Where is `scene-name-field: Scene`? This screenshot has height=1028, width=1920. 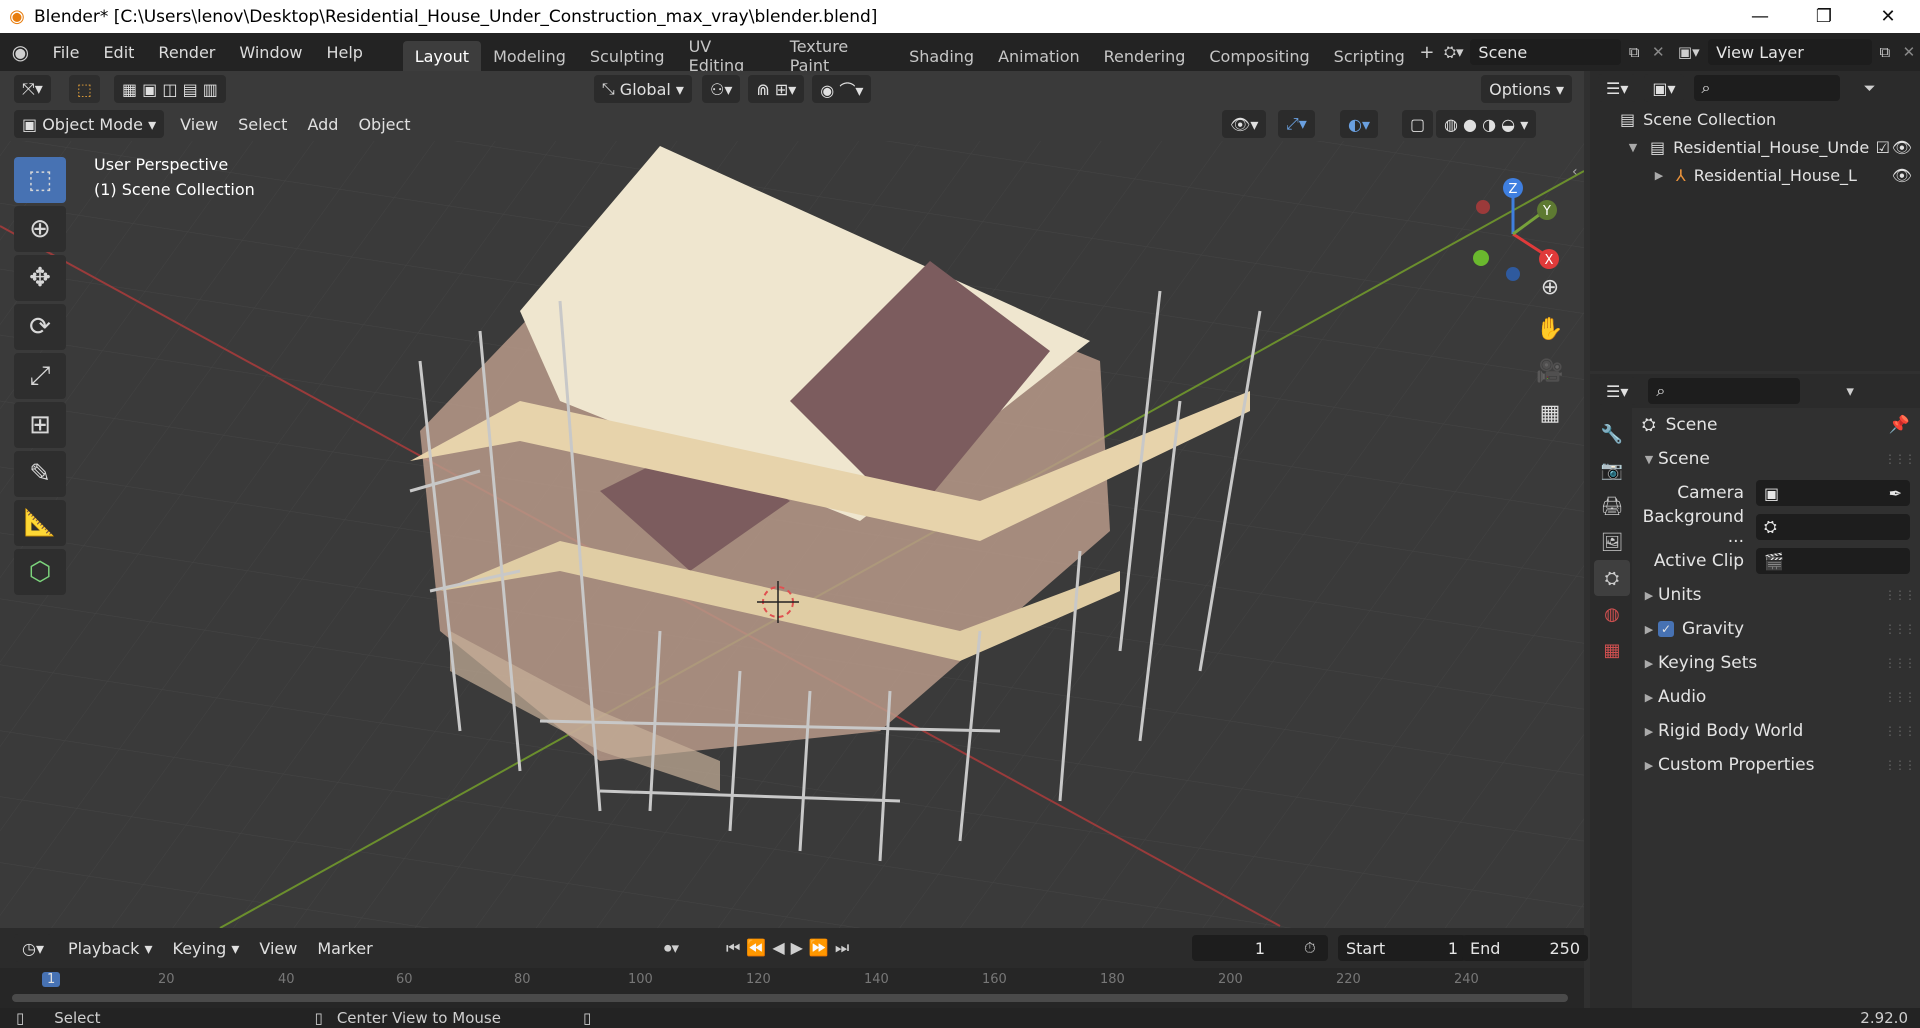 scene-name-field: Scene is located at coordinates (1546, 52).